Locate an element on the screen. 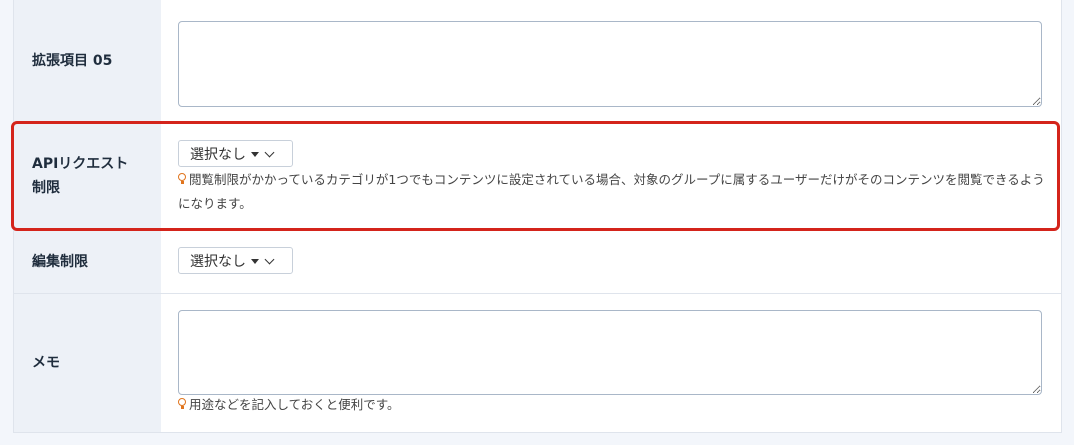 The height and width of the screenshot is (445, 1074). field-label: 拡張項目 05 is located at coordinates (87, 60).